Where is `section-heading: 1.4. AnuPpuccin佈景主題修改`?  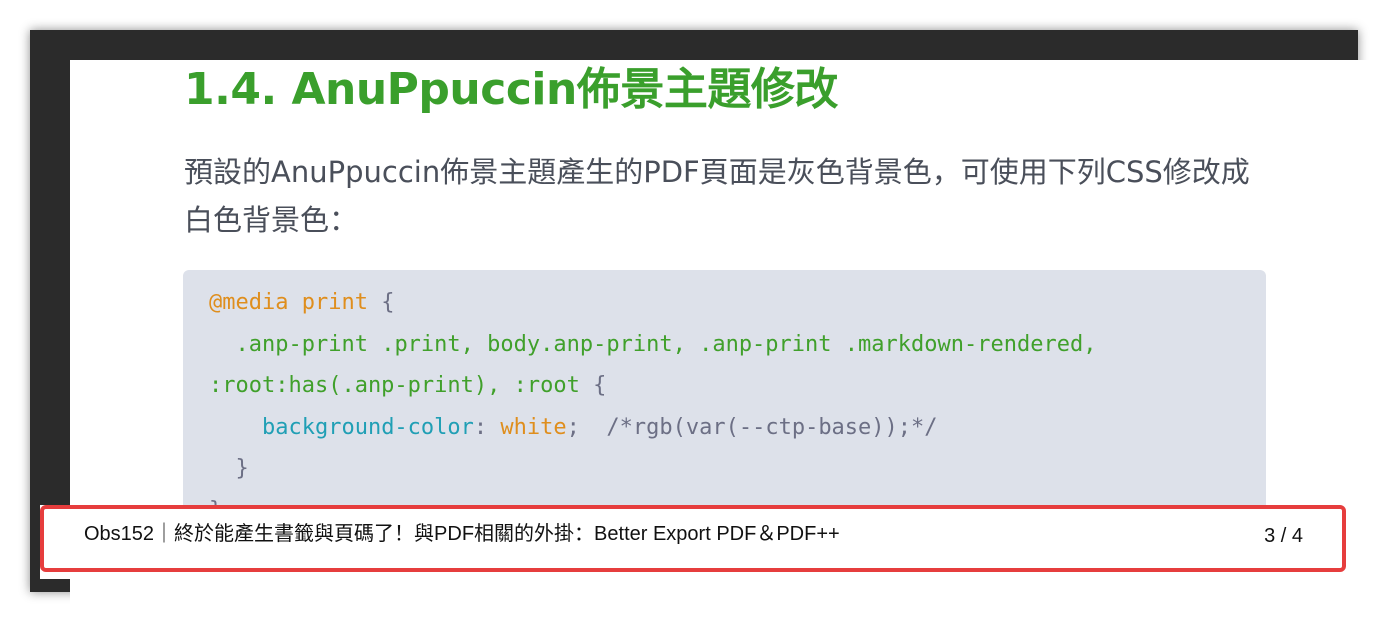
section-heading: 1.4. AnuPpuccin佈景主題修改 is located at coordinates (511, 89).